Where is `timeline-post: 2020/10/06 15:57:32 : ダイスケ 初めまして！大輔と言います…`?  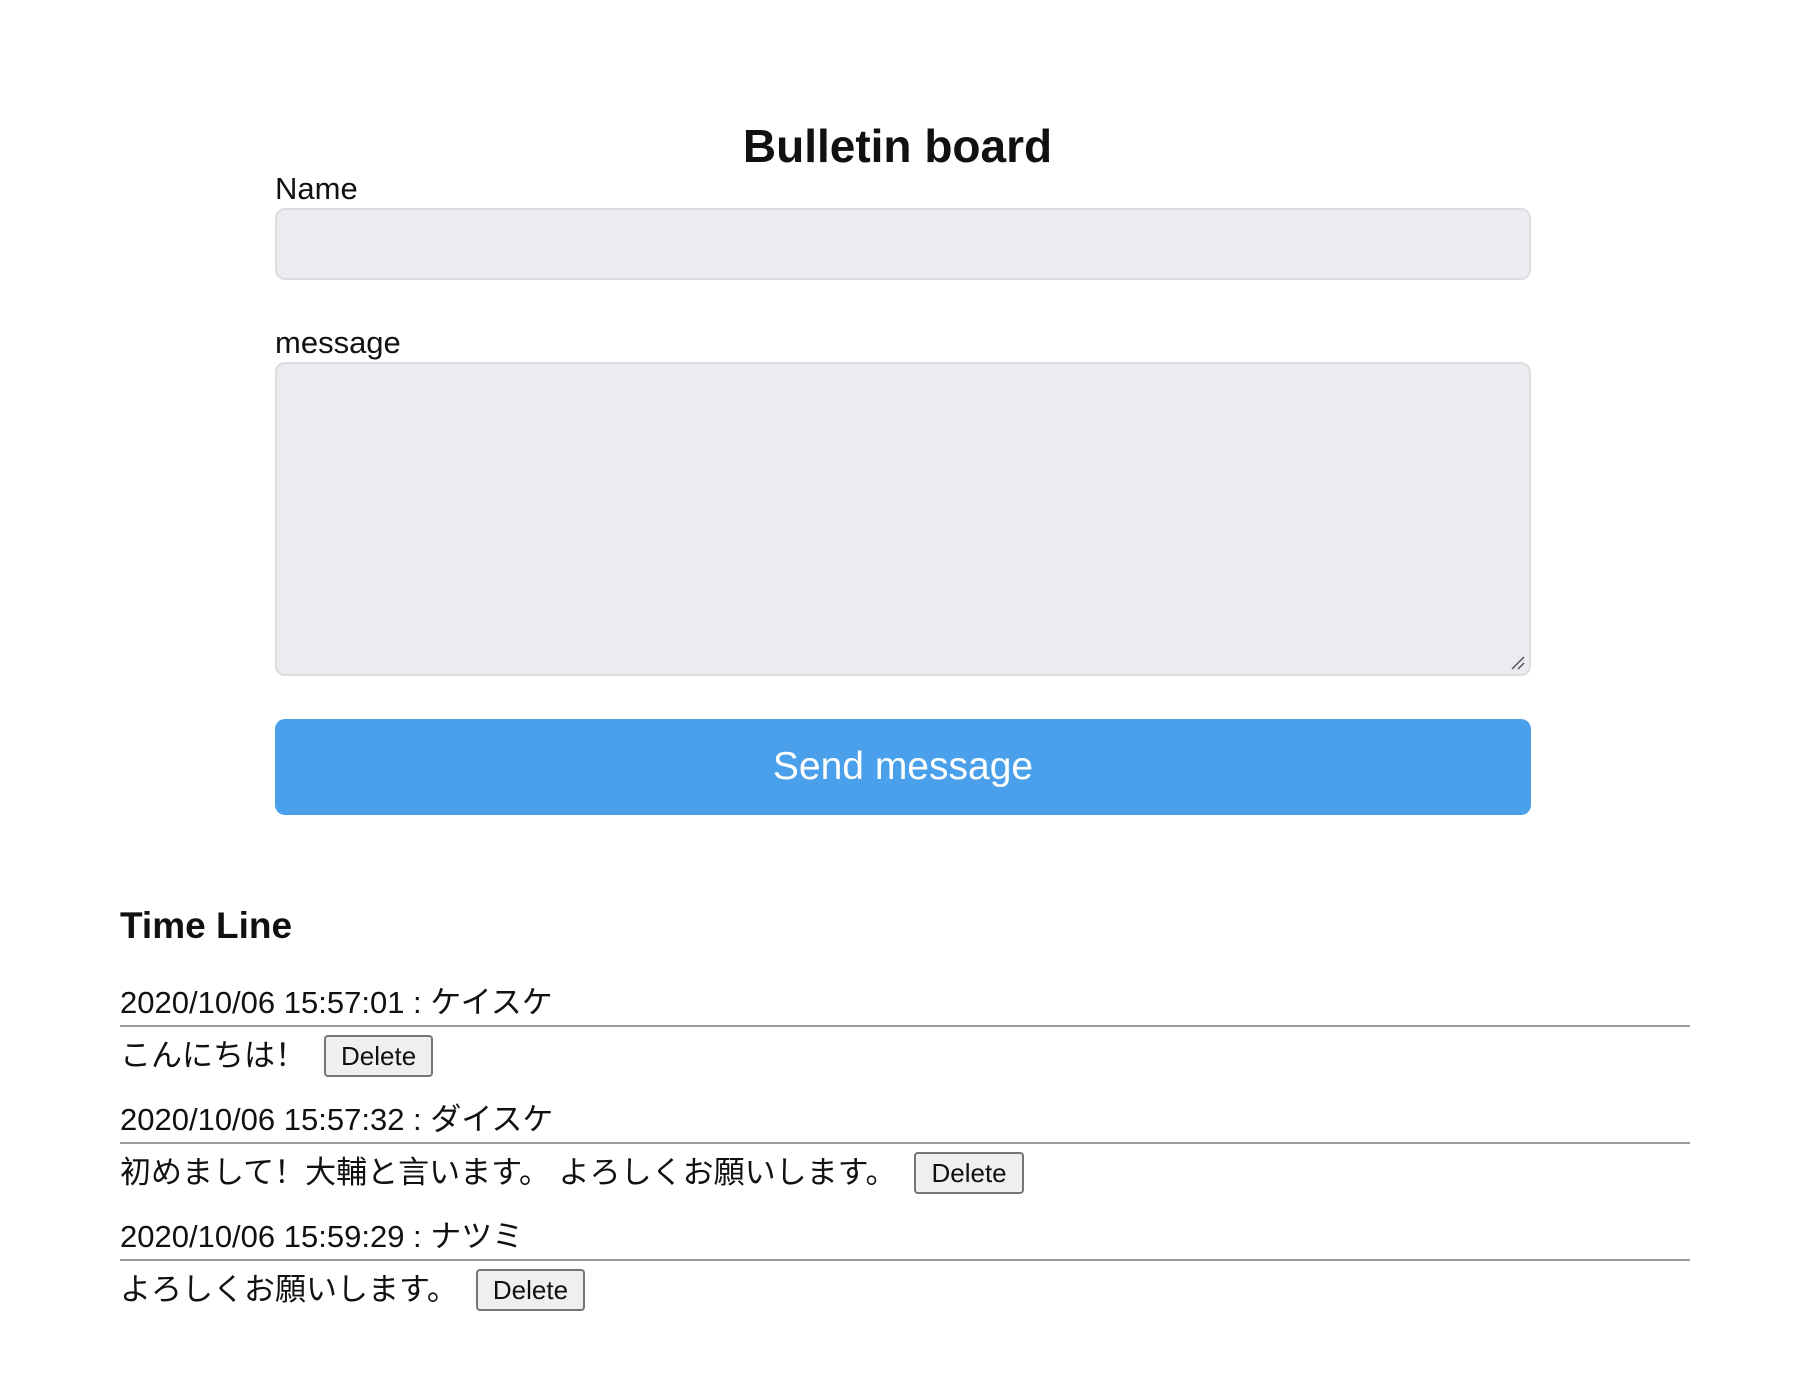
timeline-post: 2020/10/06 15:57:32 : ダイスケ 初めまして！大輔と言います… is located at coordinates (905, 1159).